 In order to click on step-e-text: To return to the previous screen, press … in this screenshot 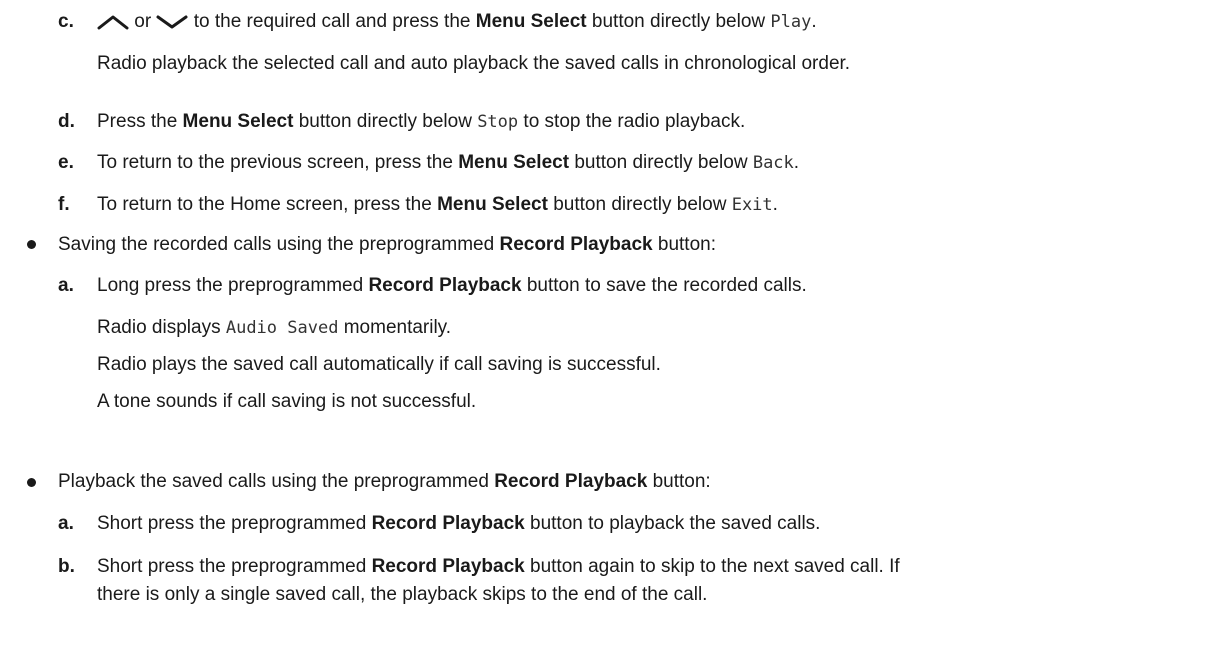, I will do `click(448, 162)`.